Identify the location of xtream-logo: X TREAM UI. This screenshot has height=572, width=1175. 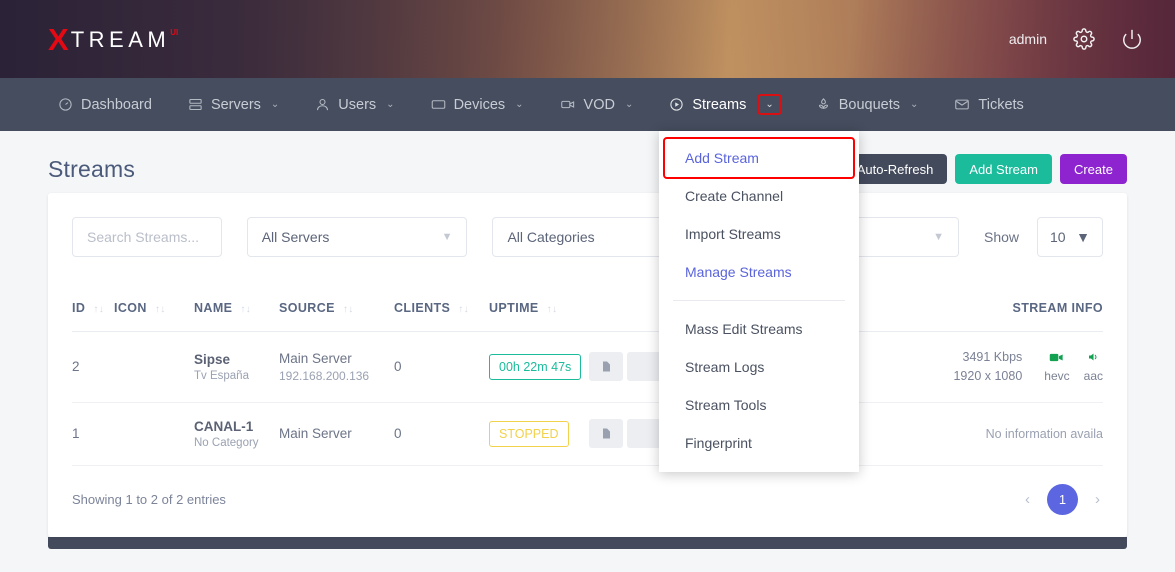
(113, 39).